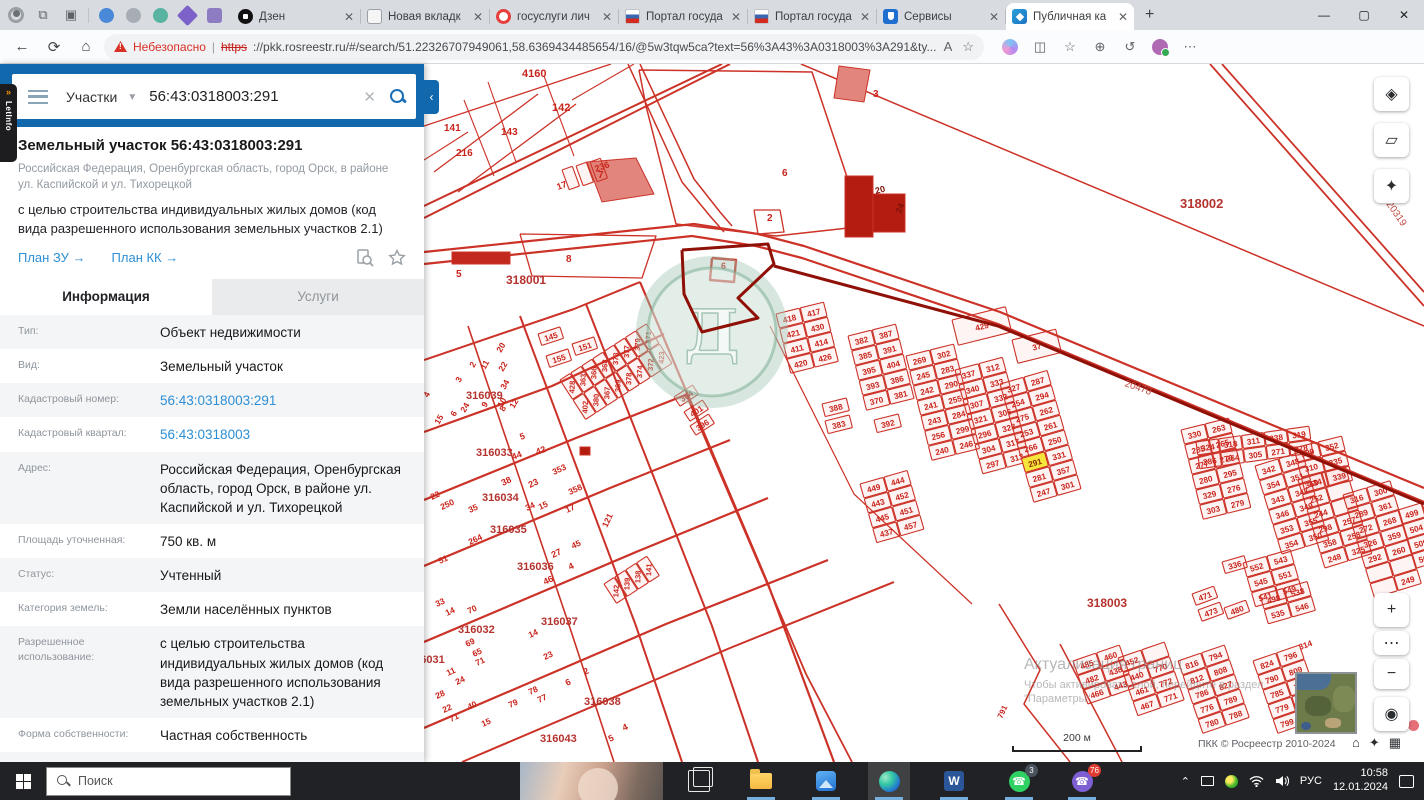 This screenshot has width=1424, height=800. I want to click on overview-minimap, so click(1326, 703).